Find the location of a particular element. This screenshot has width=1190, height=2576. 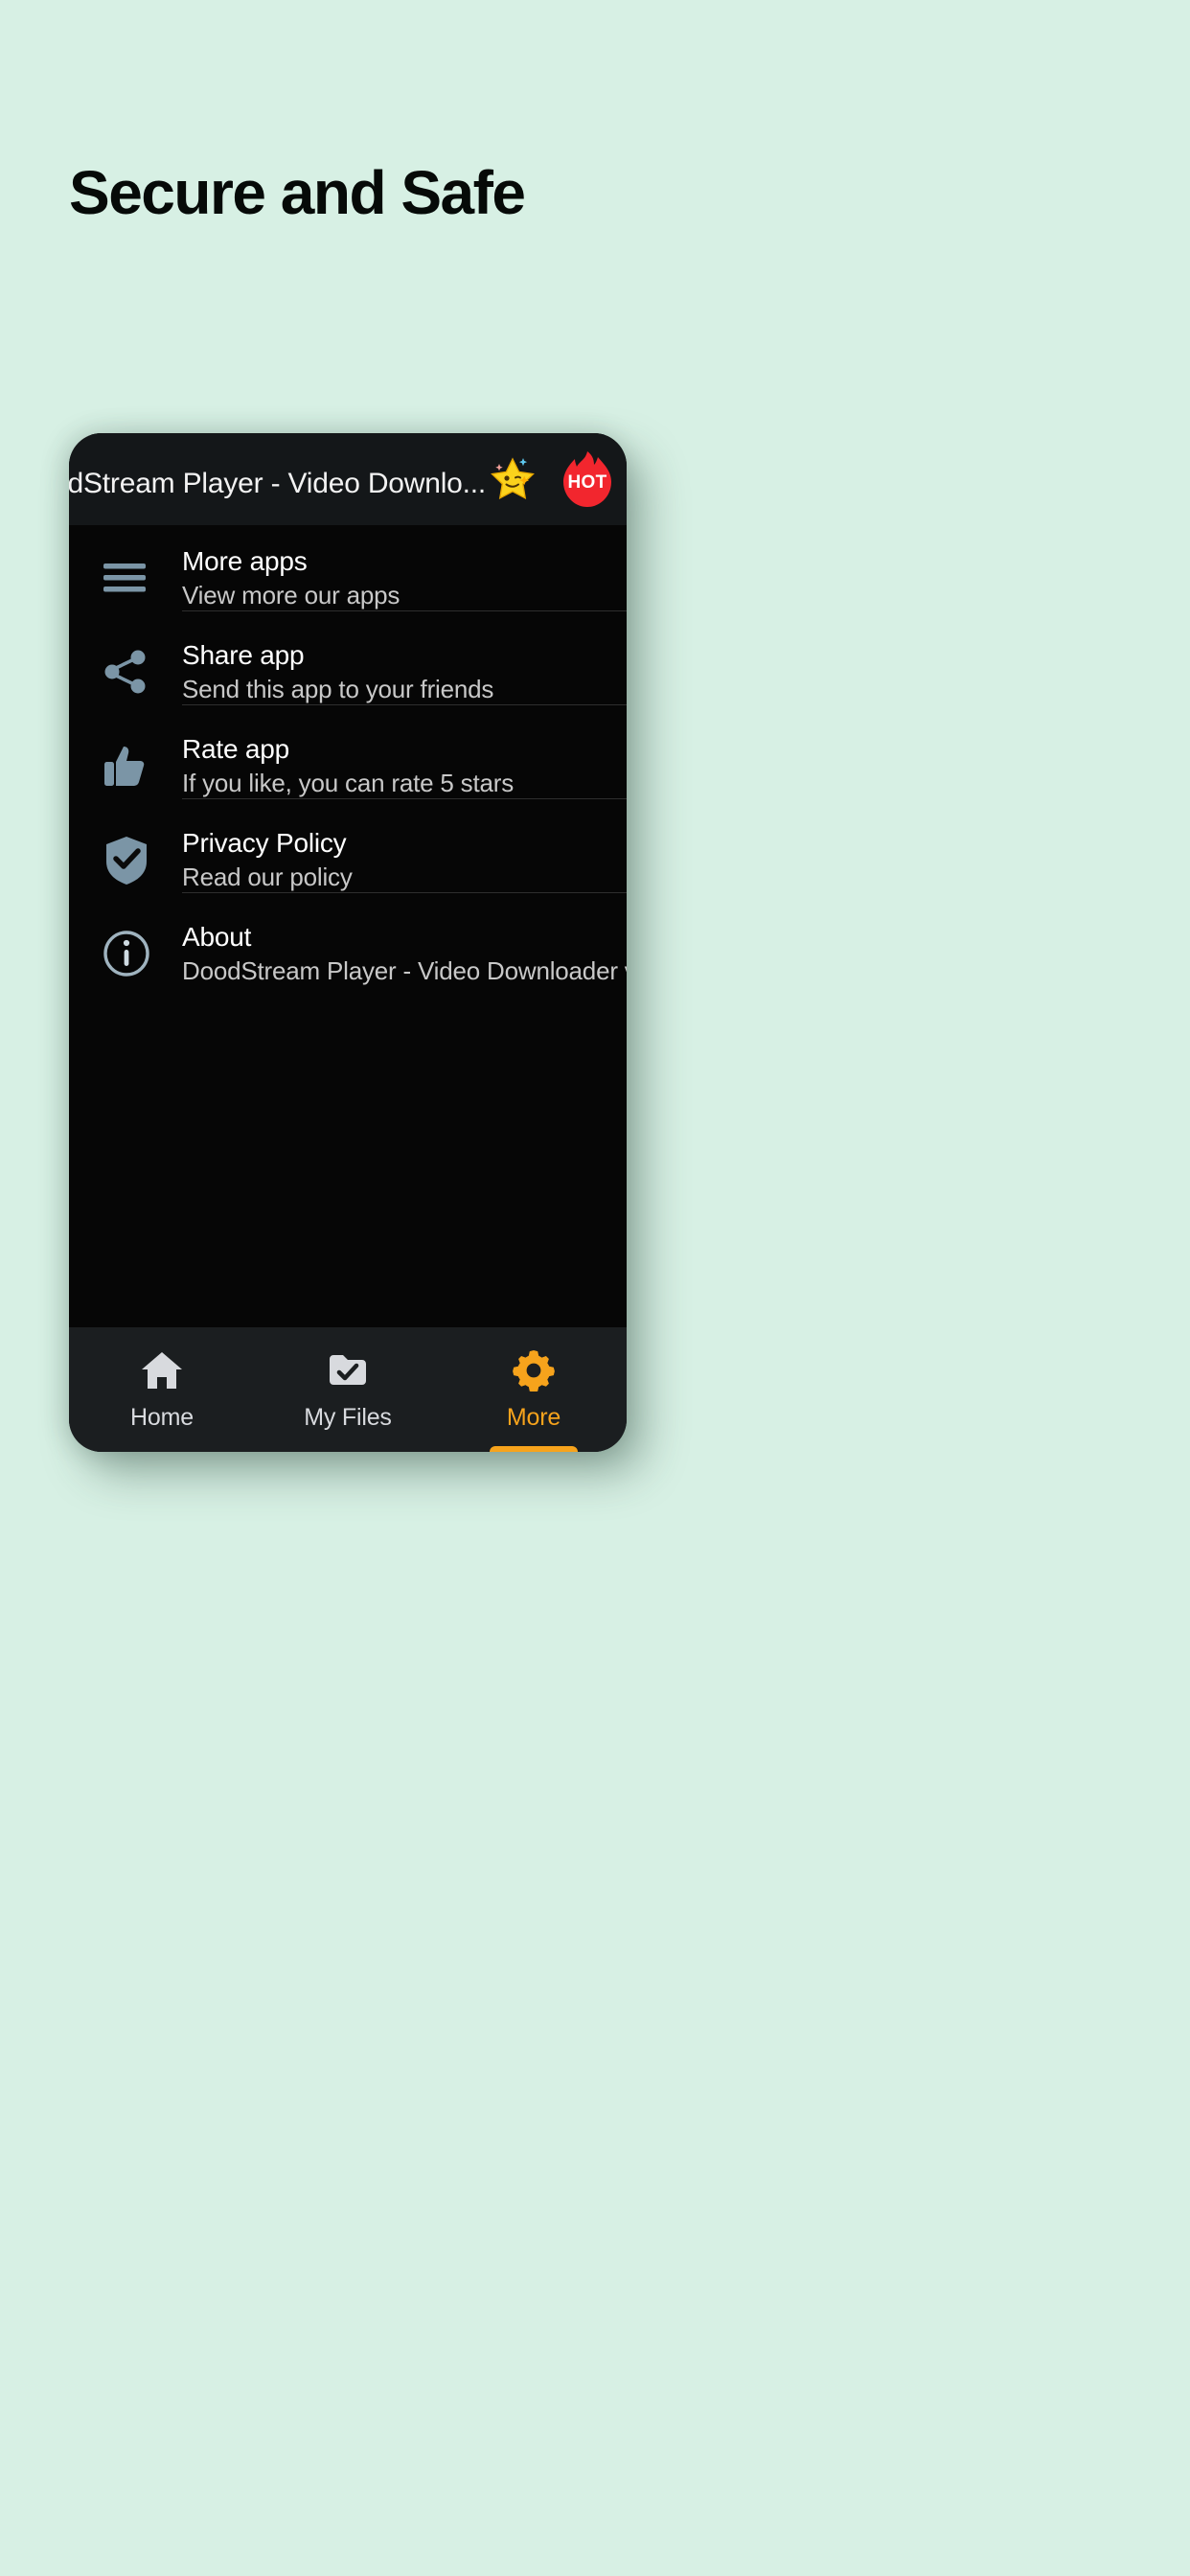

active-tab-indicator is located at coordinates (534, 1449).